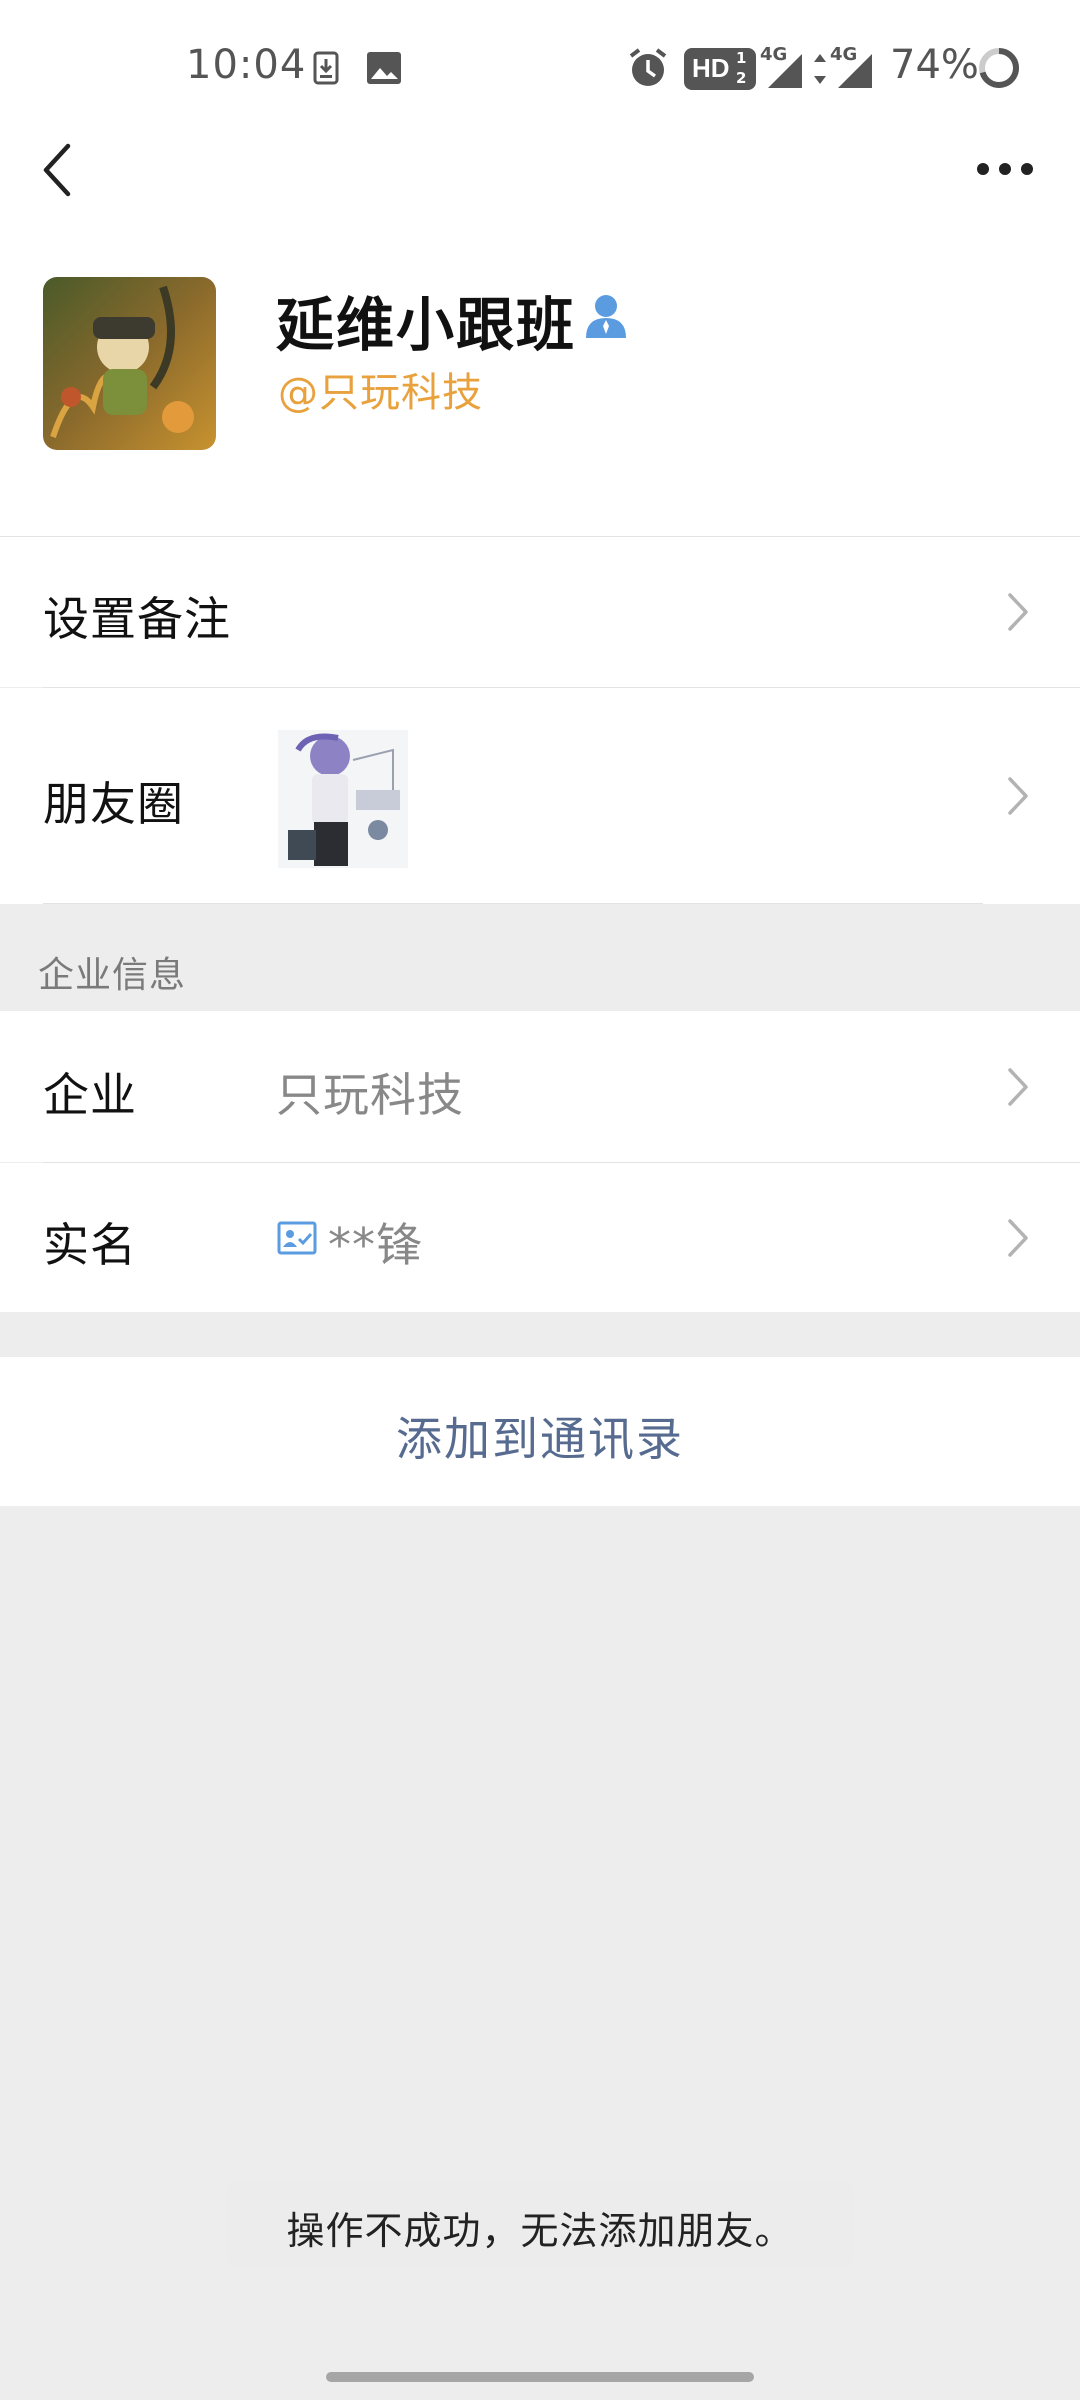 This screenshot has height=2400, width=1080. I want to click on moments-thumbnail, so click(343, 799).